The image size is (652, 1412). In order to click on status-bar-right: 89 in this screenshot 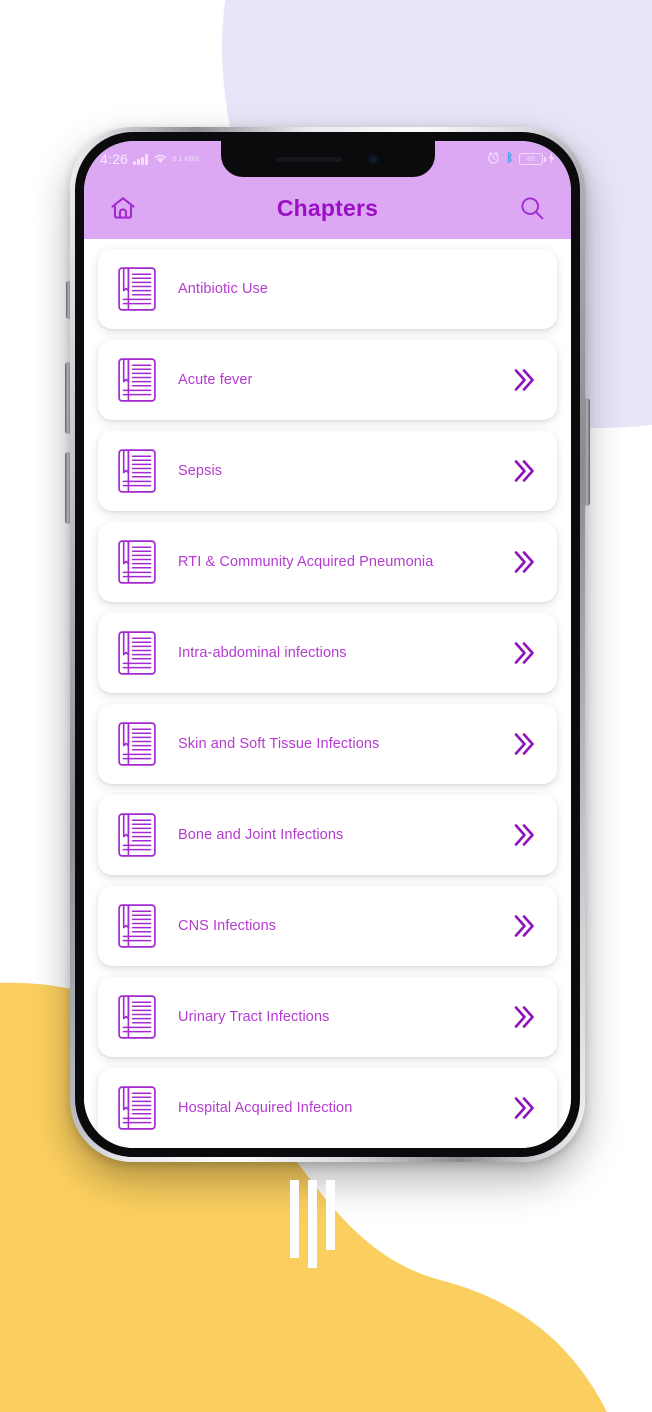, I will do `click(521, 159)`.